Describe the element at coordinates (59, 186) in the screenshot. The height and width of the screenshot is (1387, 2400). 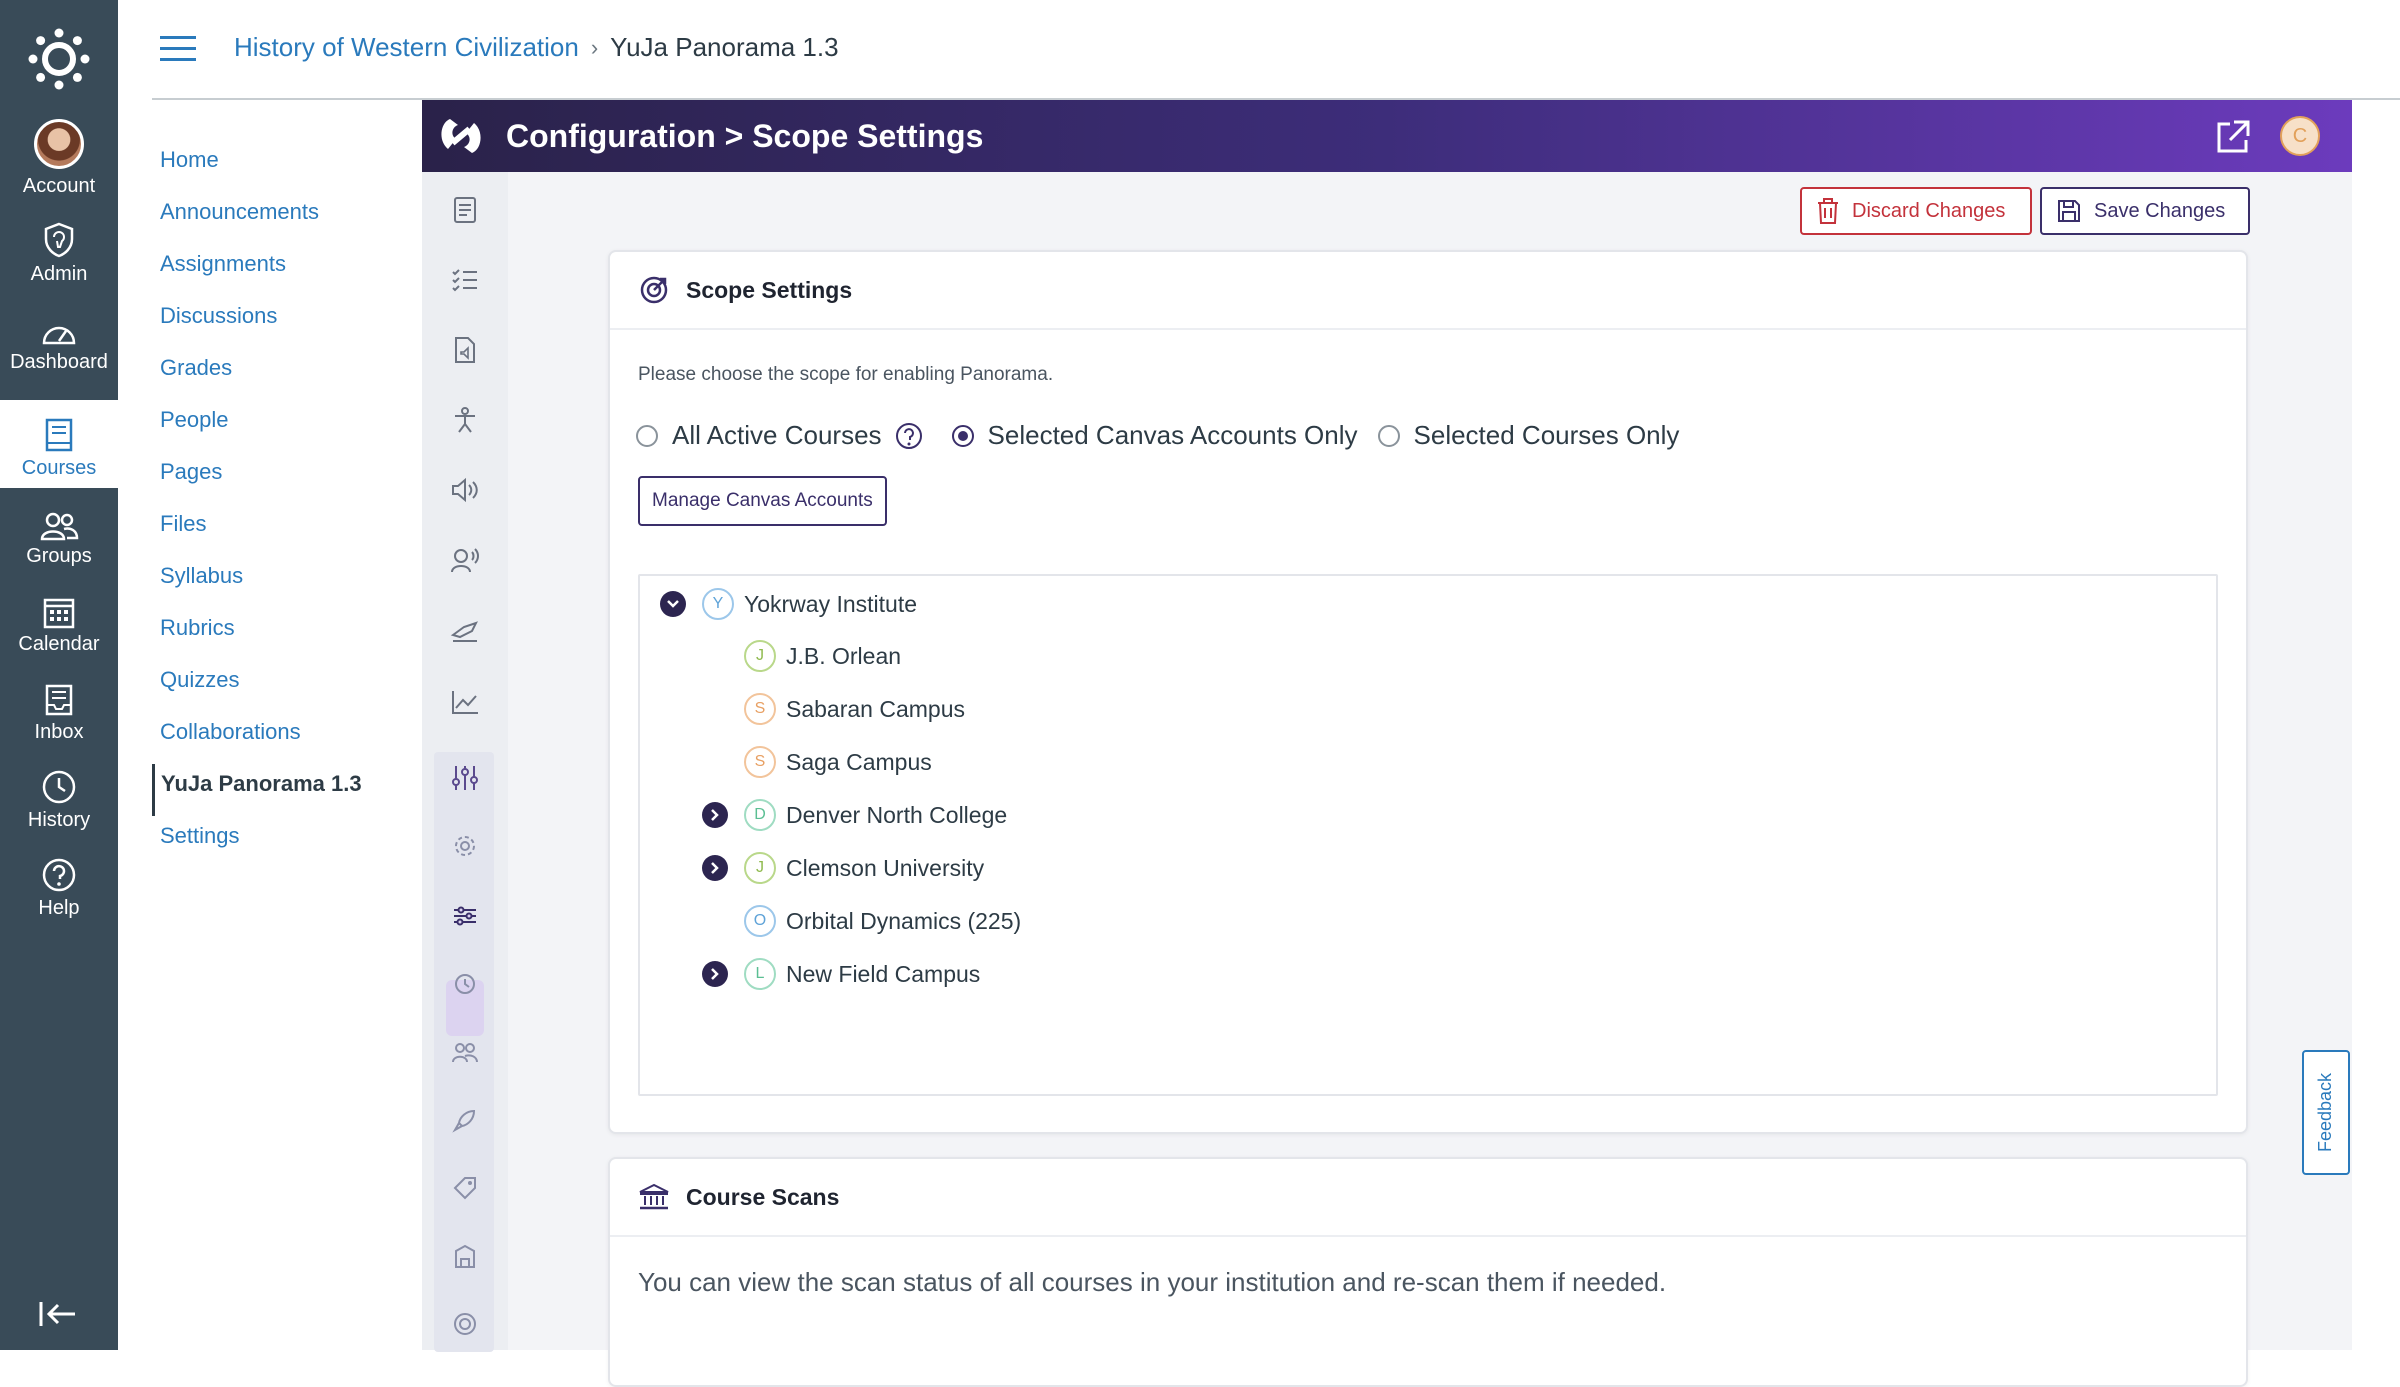
I see `nav-account-label: Account` at that location.